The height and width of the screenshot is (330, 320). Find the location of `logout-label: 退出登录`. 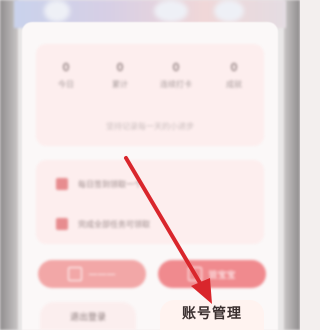

logout-label: 退出登录 is located at coordinates (87, 317).